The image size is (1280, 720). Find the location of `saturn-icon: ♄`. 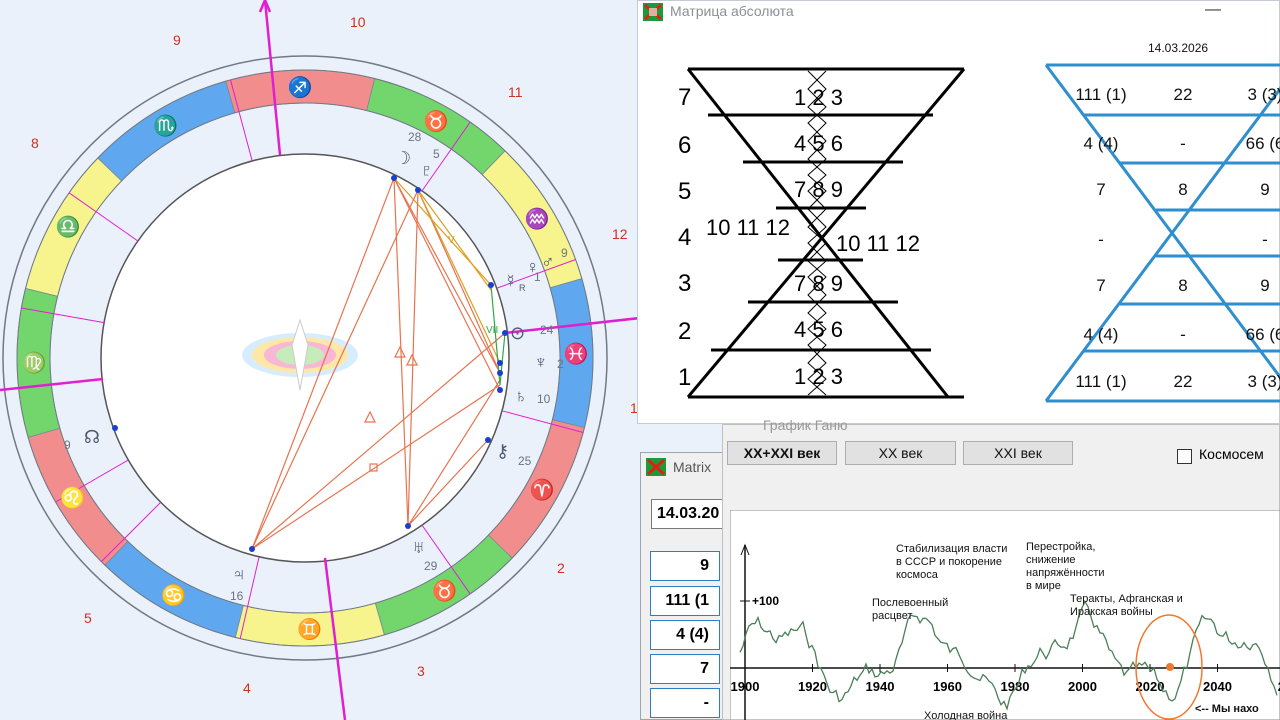

saturn-icon: ♄ is located at coordinates (521, 396).